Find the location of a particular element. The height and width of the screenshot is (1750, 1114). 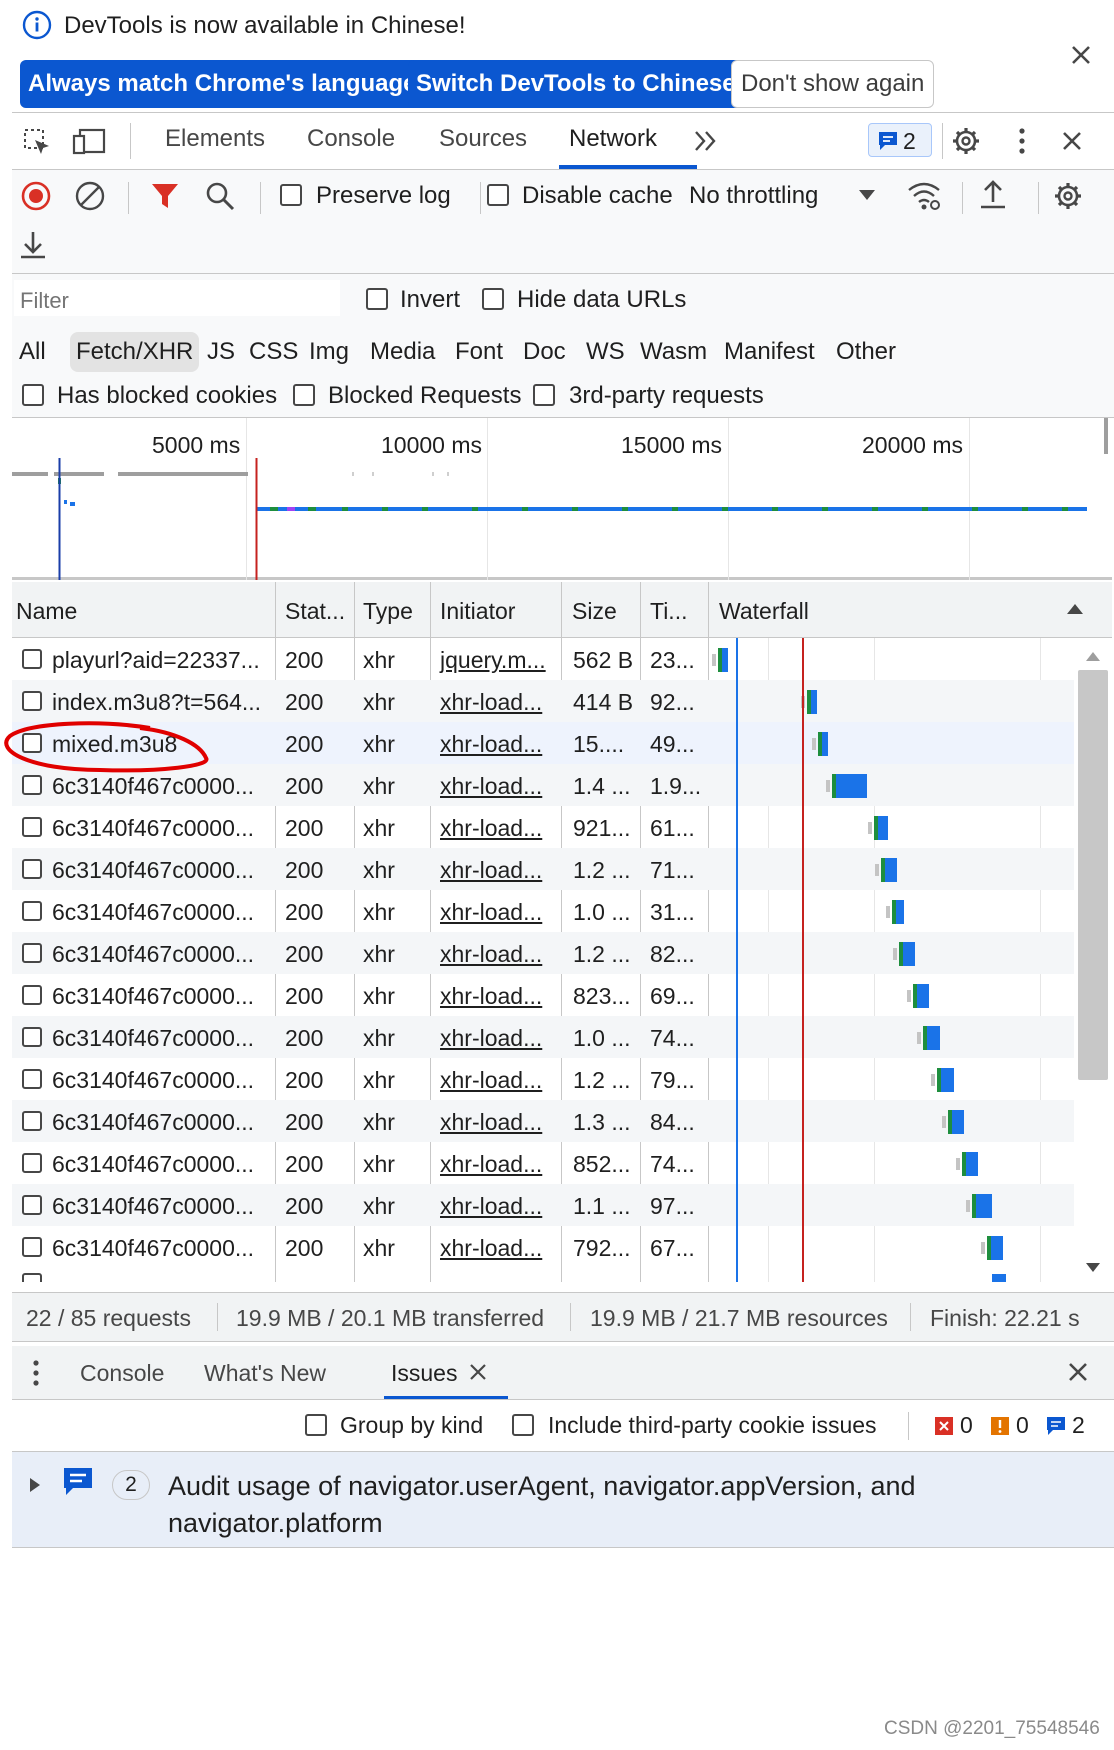

more-tabs-icon is located at coordinates (707, 141).